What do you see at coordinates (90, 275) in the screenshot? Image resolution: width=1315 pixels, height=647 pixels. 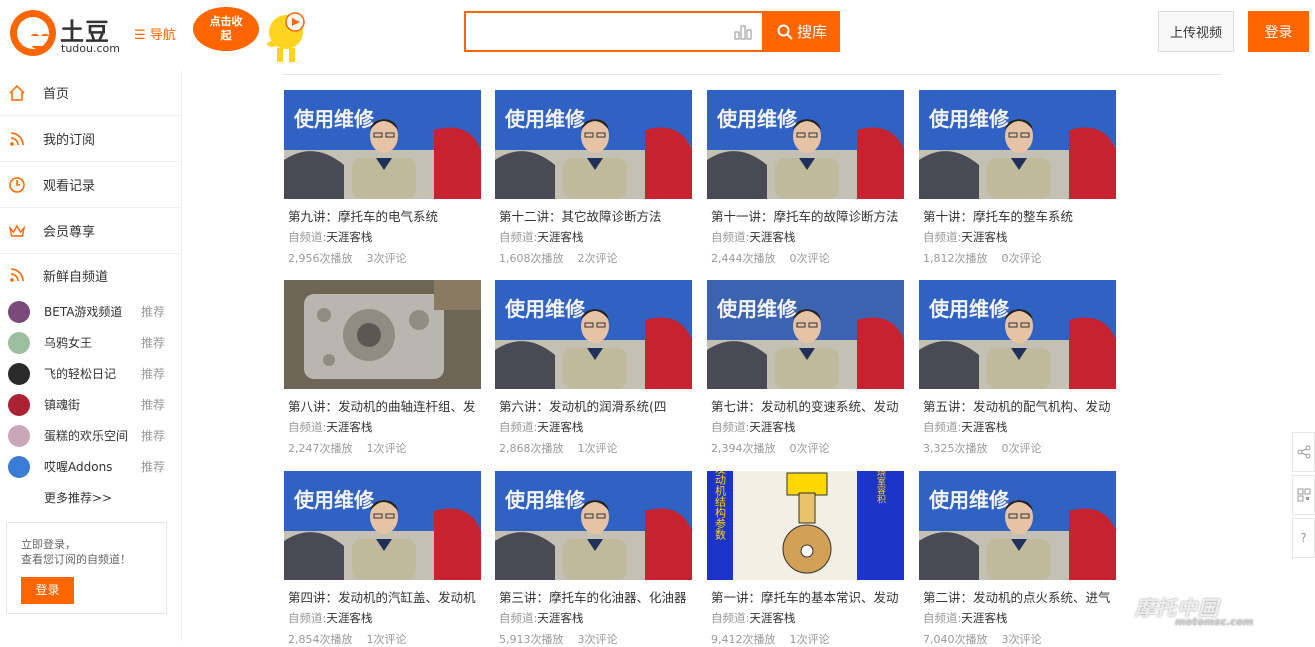 I see `sidebar-section-fresh-channels: 新鲜自频道` at bounding box center [90, 275].